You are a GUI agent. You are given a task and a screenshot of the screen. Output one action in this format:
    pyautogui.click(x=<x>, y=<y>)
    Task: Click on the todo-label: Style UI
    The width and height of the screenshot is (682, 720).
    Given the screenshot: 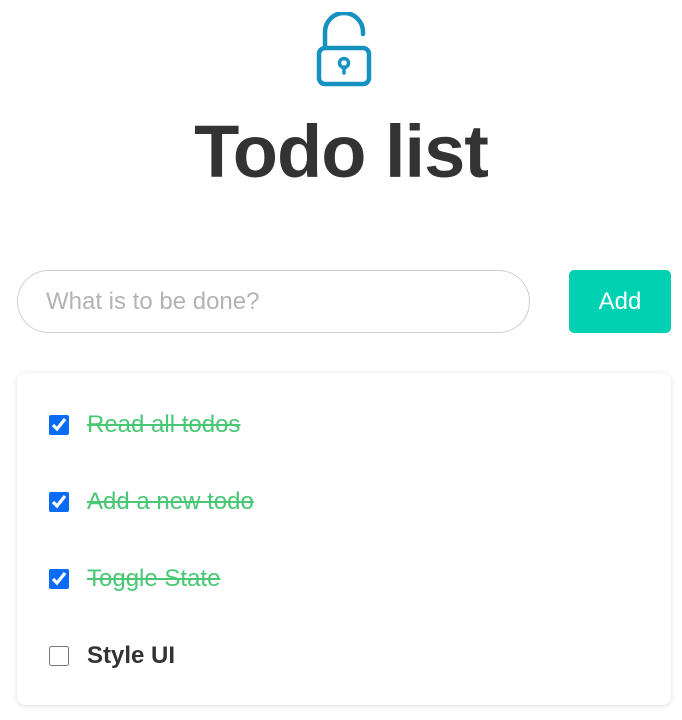 What is the action you would take?
    pyautogui.click(x=131, y=656)
    